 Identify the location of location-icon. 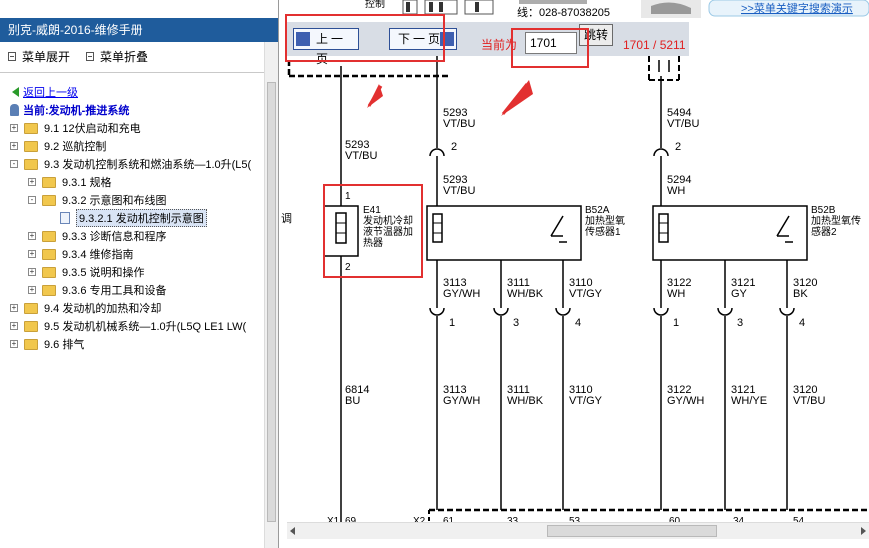
(14, 110).